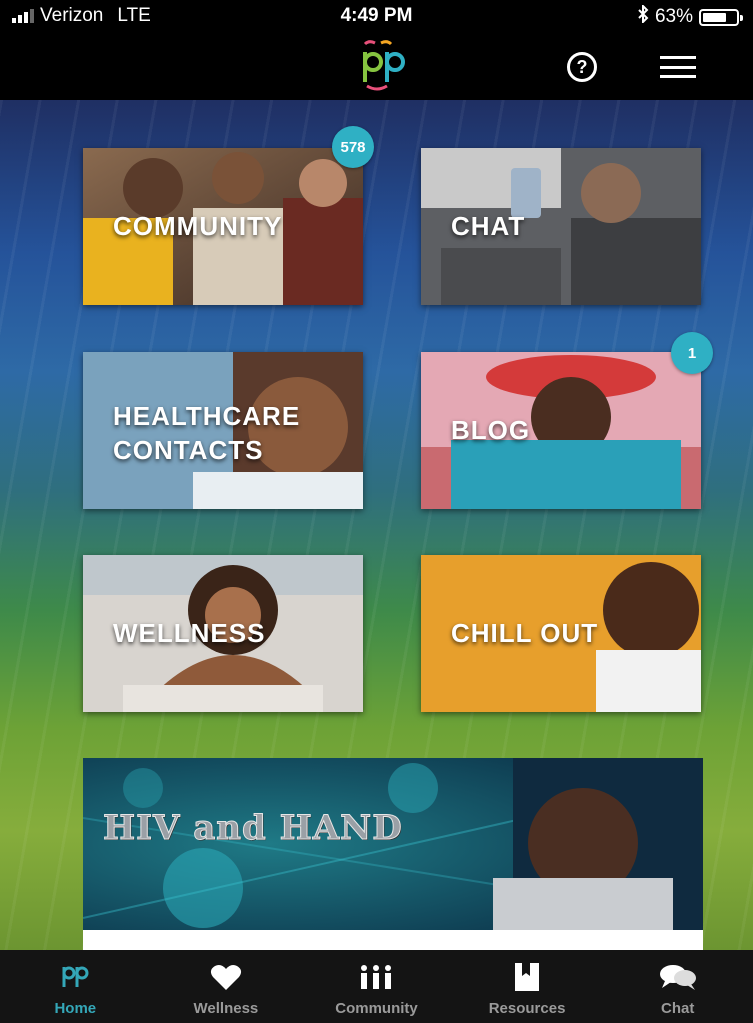 The height and width of the screenshot is (1023, 753). Describe the element at coordinates (643, 16) in the screenshot. I see `bluetooth-icon` at that location.